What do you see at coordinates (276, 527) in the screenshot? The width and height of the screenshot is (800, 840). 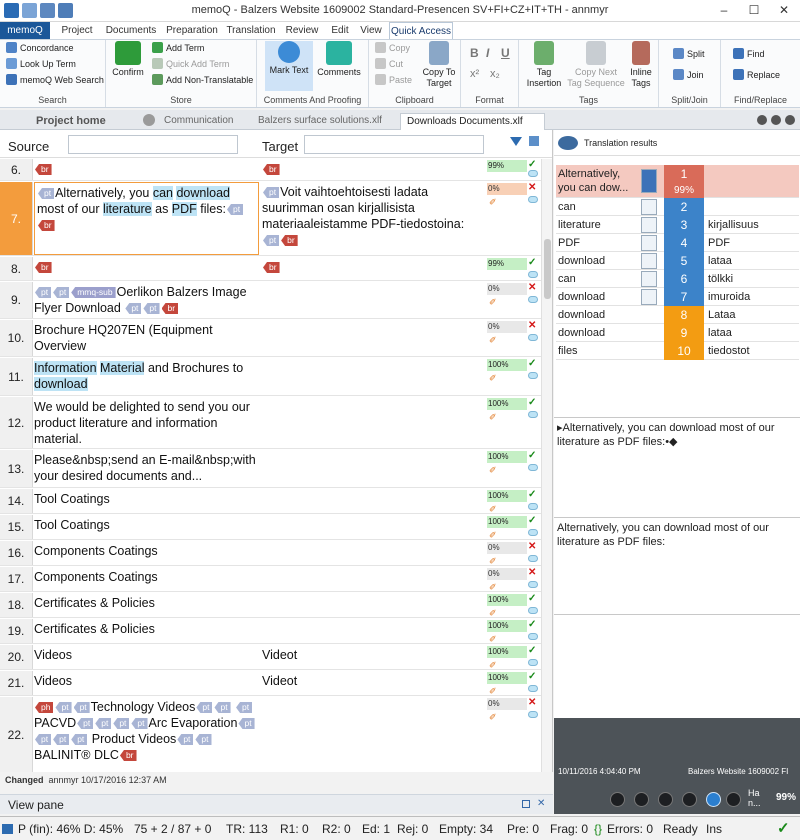 I see `table-row: 15. Tool Coatings 100% ✓ ✐` at bounding box center [276, 527].